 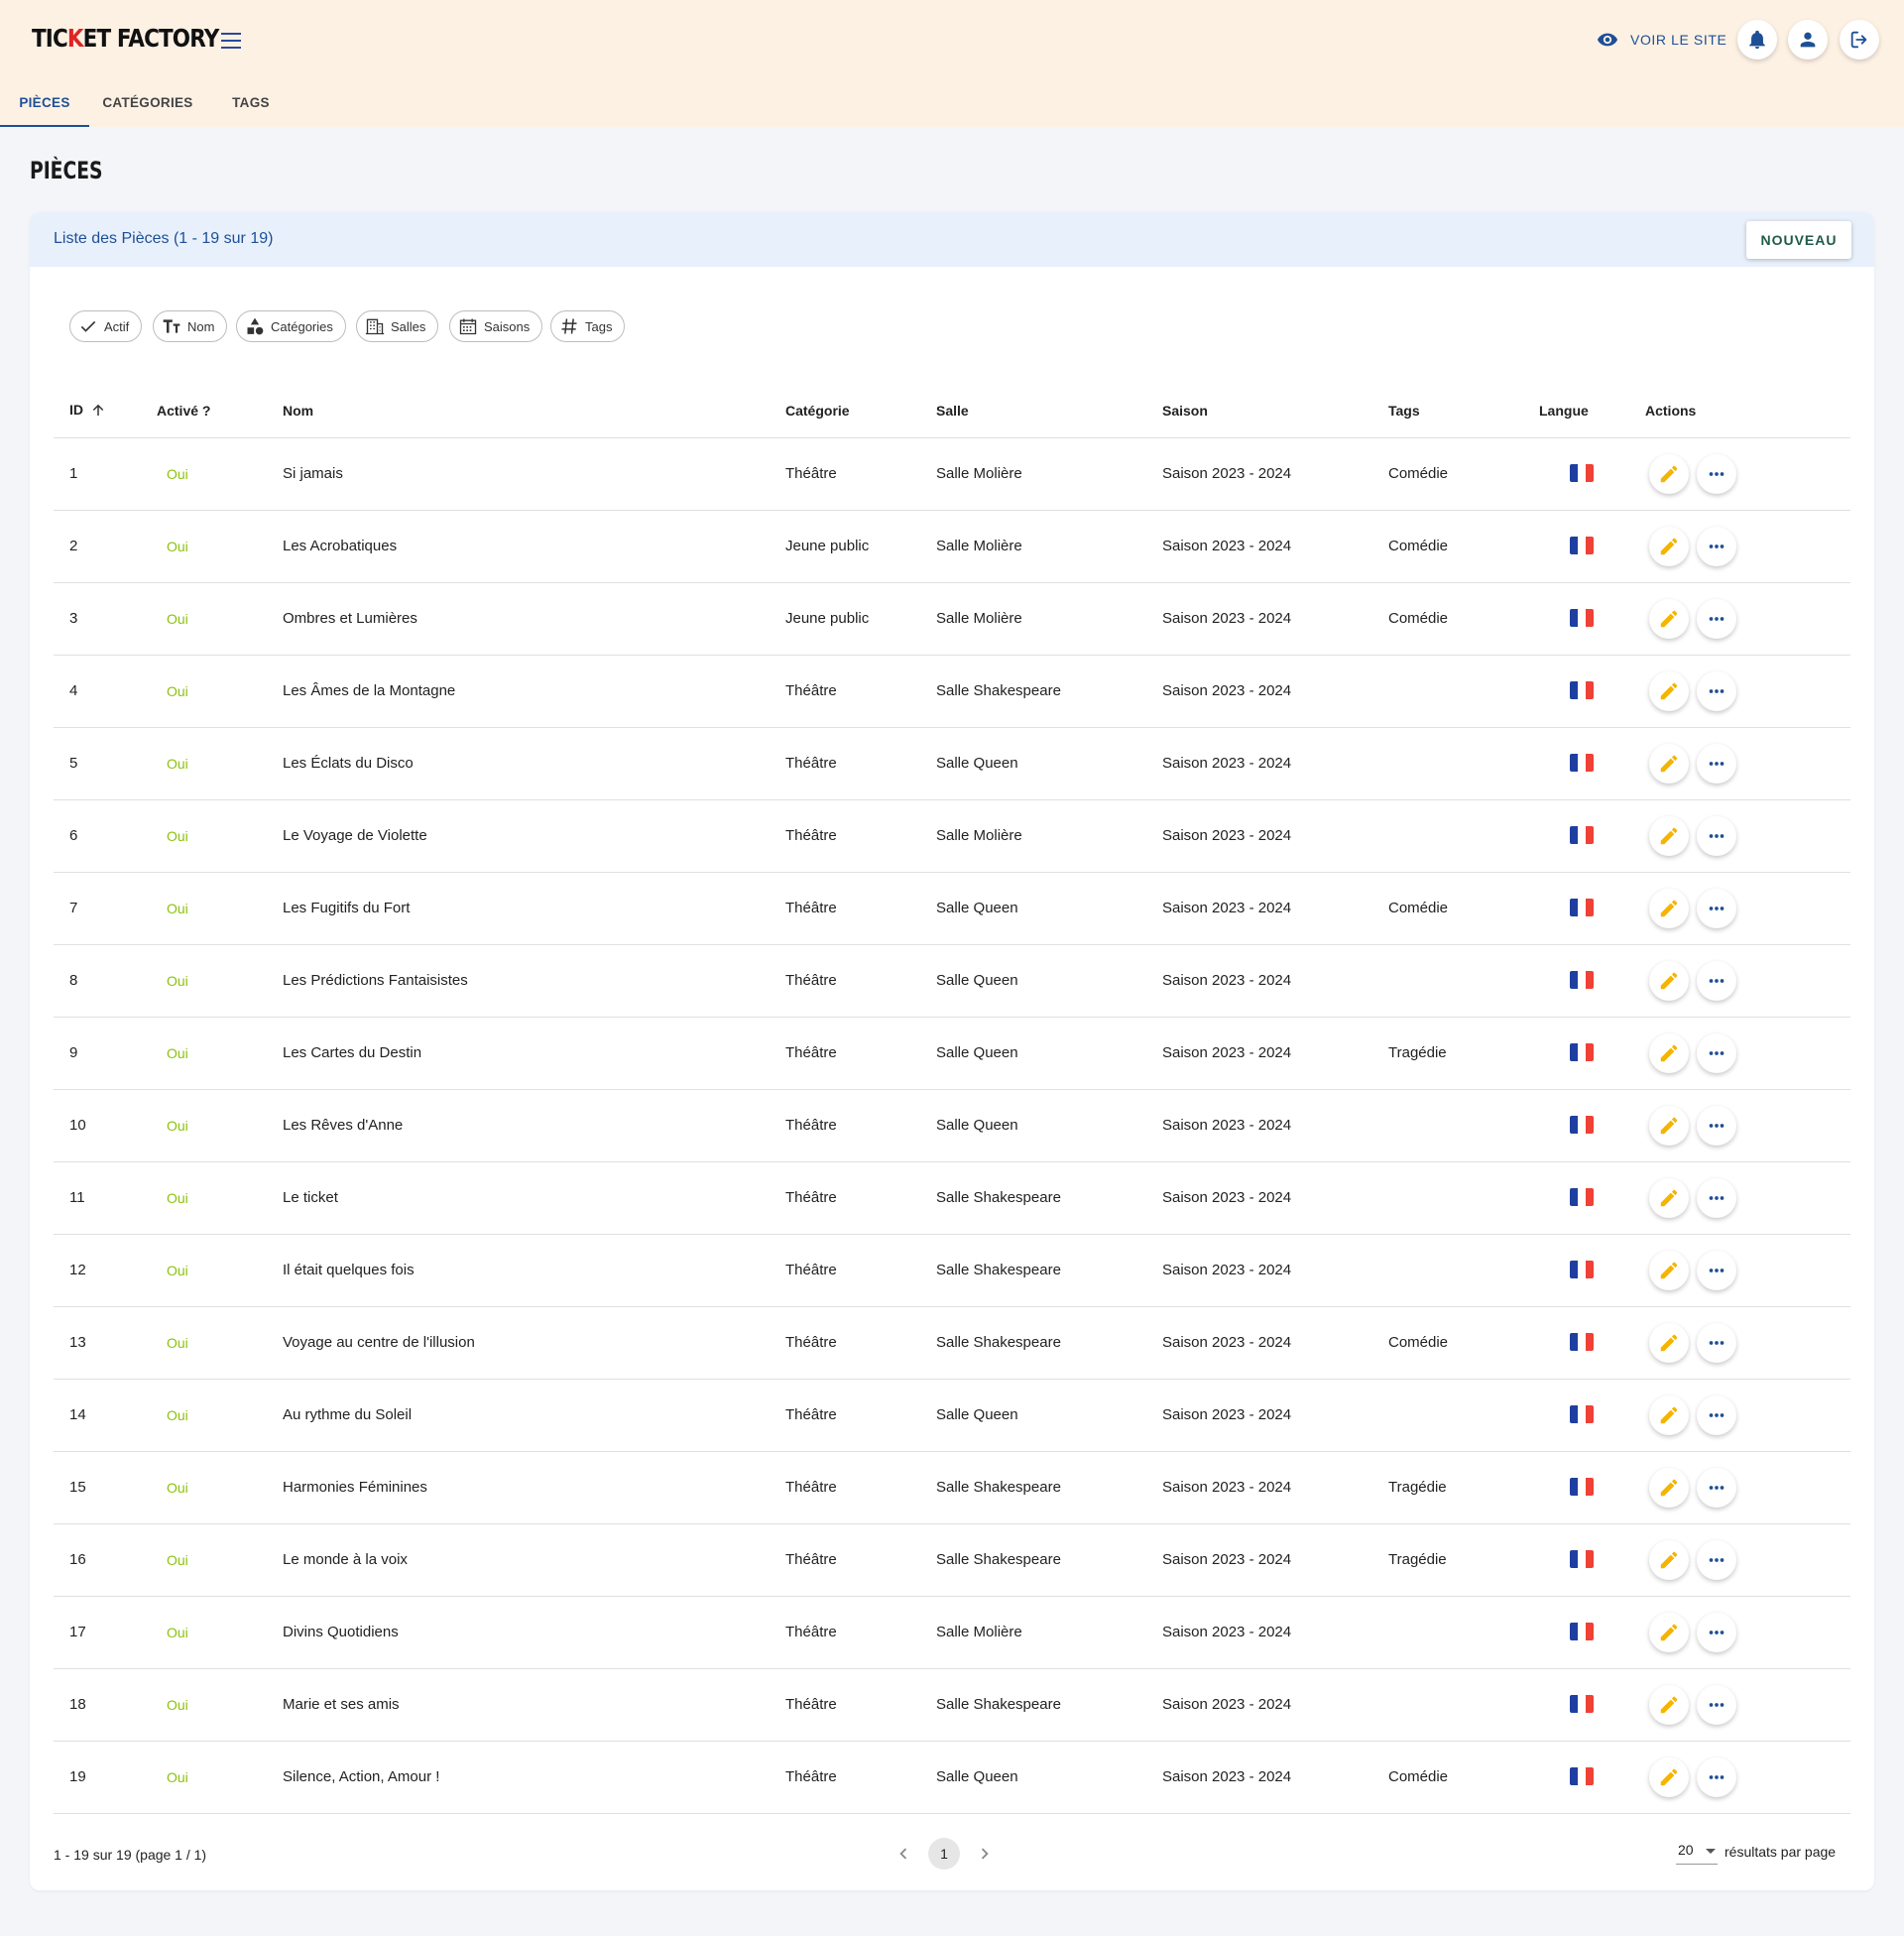 What do you see at coordinates (183, 411) in the screenshot?
I see `column-header-active: Activé ?` at bounding box center [183, 411].